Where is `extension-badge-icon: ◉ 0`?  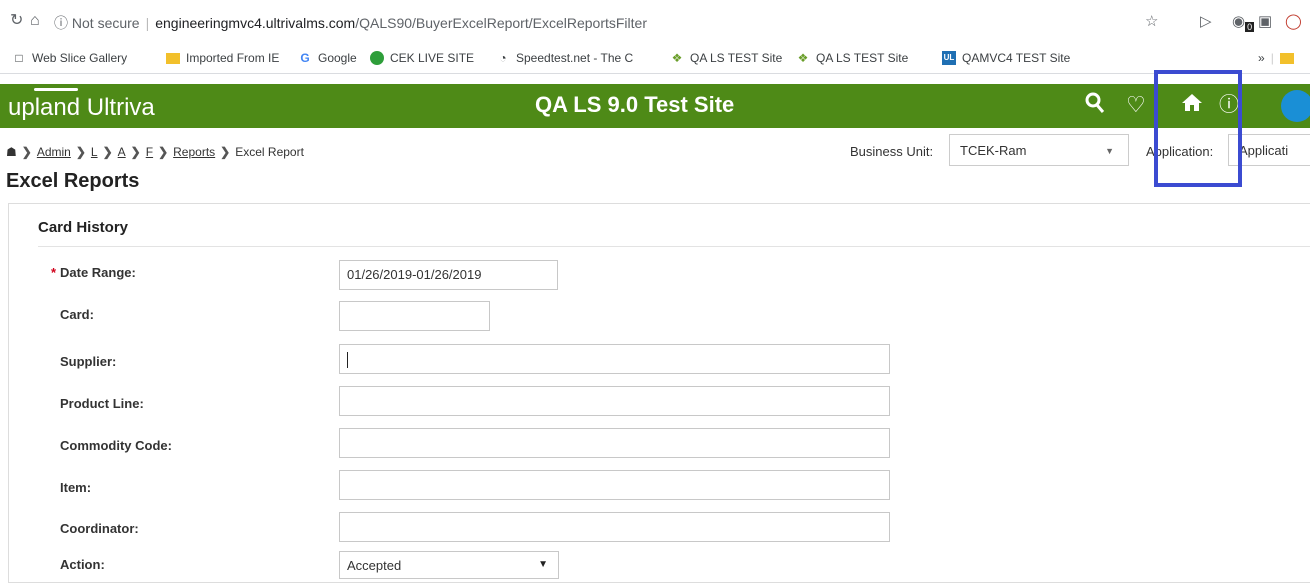
extension-badge-icon: ◉ 0 is located at coordinates (1243, 22).